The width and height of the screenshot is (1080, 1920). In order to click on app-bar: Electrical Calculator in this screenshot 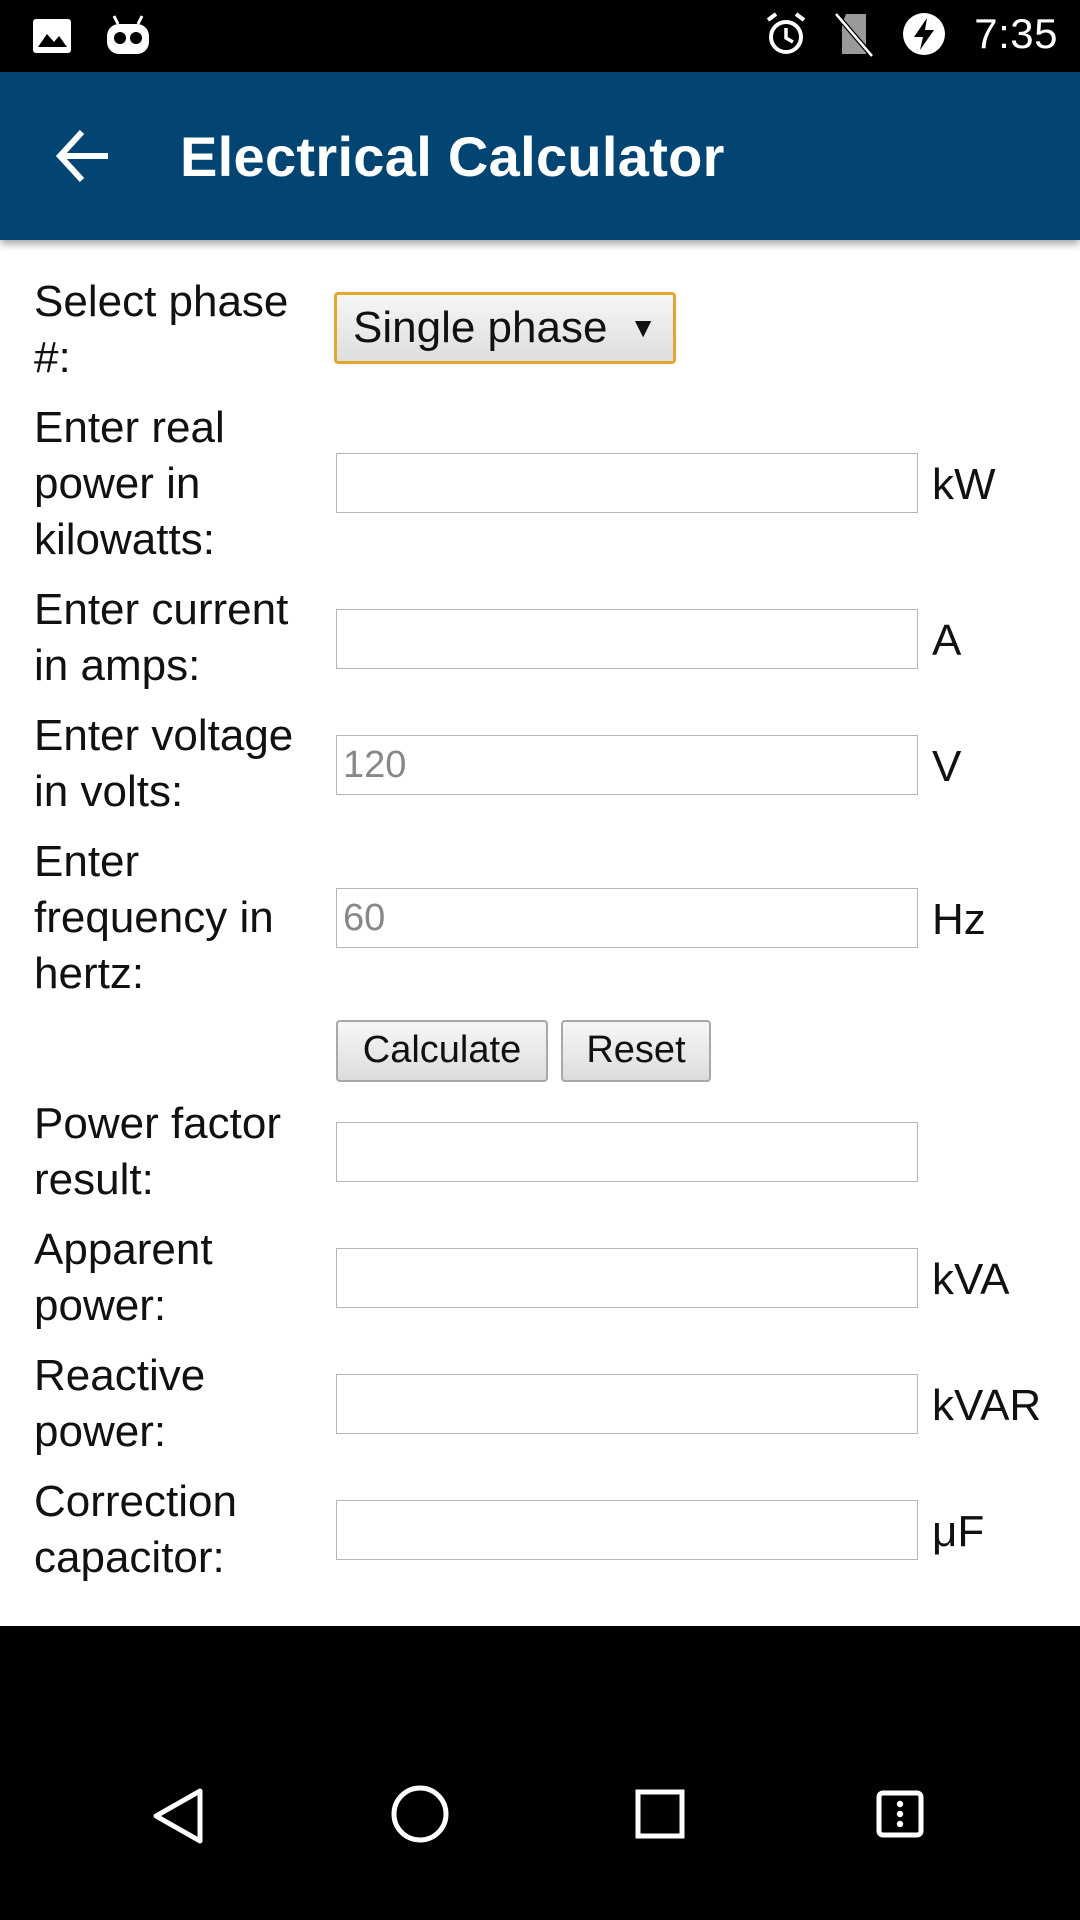, I will do `click(540, 156)`.